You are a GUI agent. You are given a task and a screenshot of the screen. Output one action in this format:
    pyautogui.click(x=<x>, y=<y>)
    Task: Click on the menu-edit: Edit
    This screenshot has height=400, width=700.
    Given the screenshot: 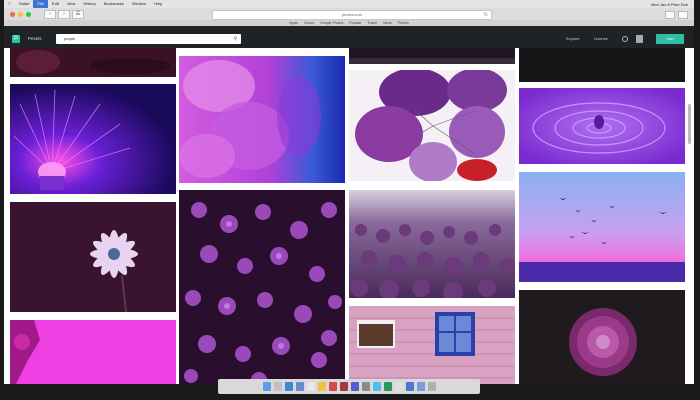 What is the action you would take?
    pyautogui.click(x=55, y=4)
    